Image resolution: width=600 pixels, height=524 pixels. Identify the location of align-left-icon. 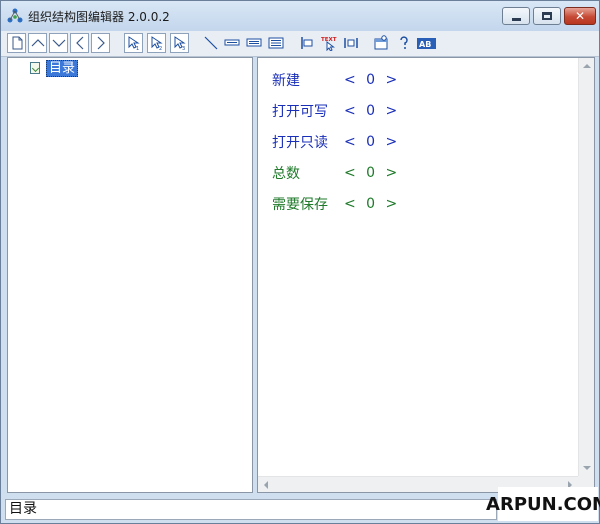
(307, 43).